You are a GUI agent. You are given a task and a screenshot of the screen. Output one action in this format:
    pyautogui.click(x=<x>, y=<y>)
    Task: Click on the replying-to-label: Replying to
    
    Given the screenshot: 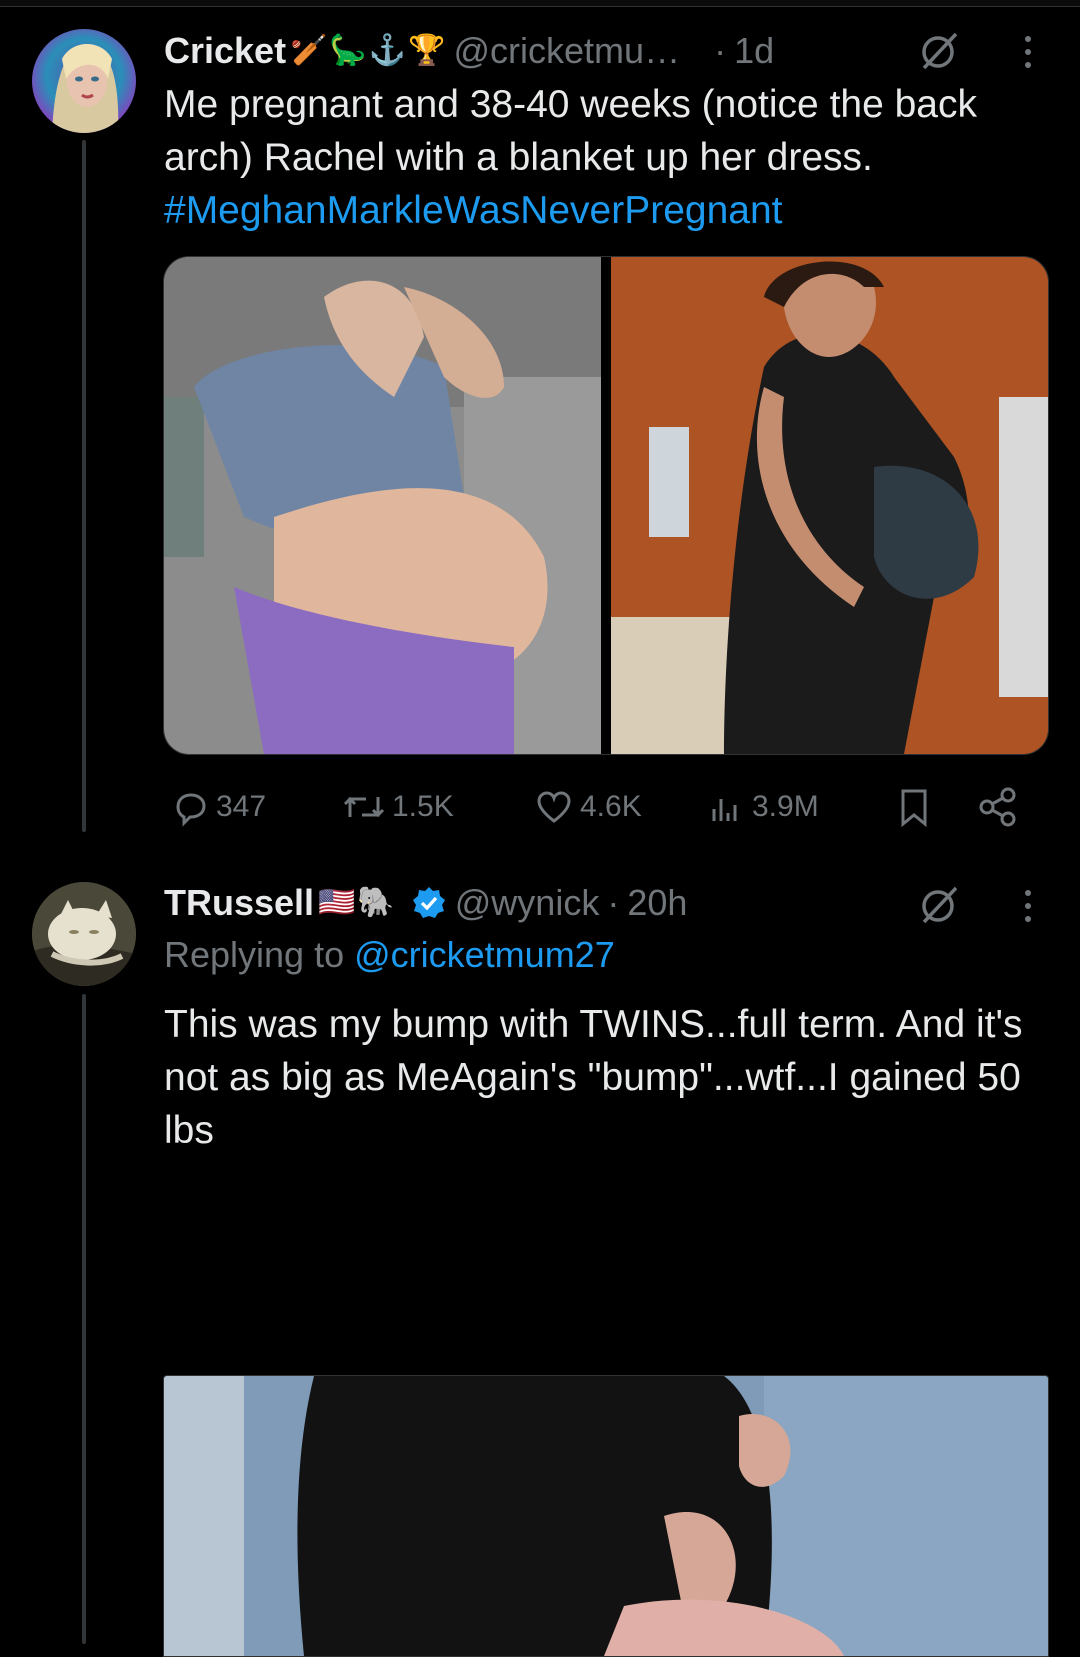 What is the action you would take?
    pyautogui.click(x=254, y=954)
    